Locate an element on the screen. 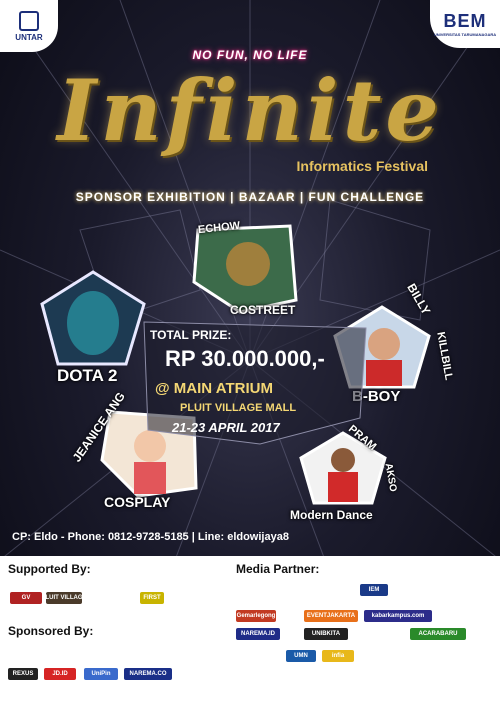 The width and height of the screenshot is (500, 707). media-logo-infia: infia is located at coordinates (338, 656).